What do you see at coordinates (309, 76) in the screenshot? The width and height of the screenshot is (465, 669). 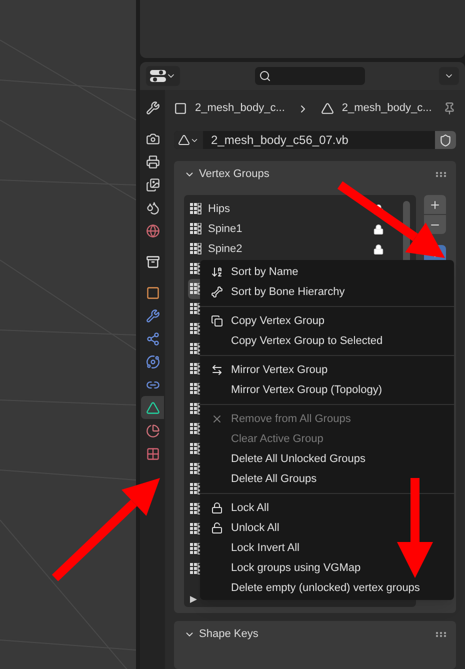 I see `search-field` at bounding box center [309, 76].